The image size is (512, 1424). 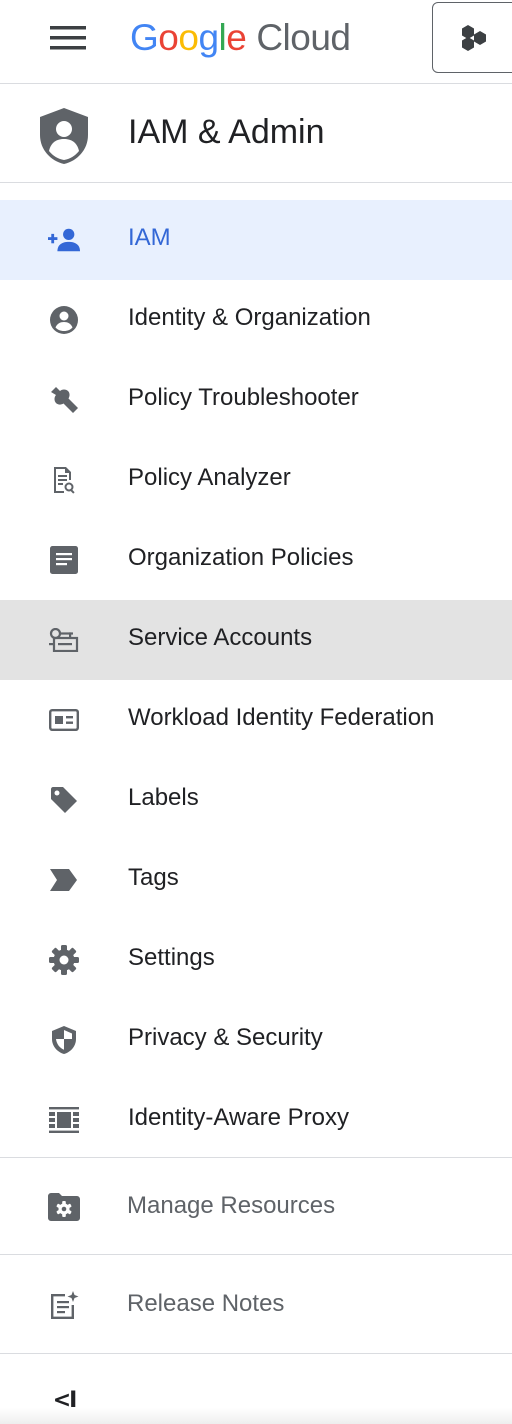 What do you see at coordinates (236, 37) in the screenshot?
I see `logo-letter: e` at bounding box center [236, 37].